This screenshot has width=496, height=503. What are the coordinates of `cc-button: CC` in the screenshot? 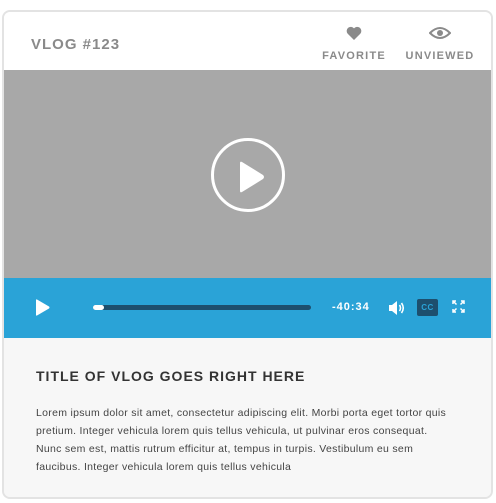 It's located at (427, 307).